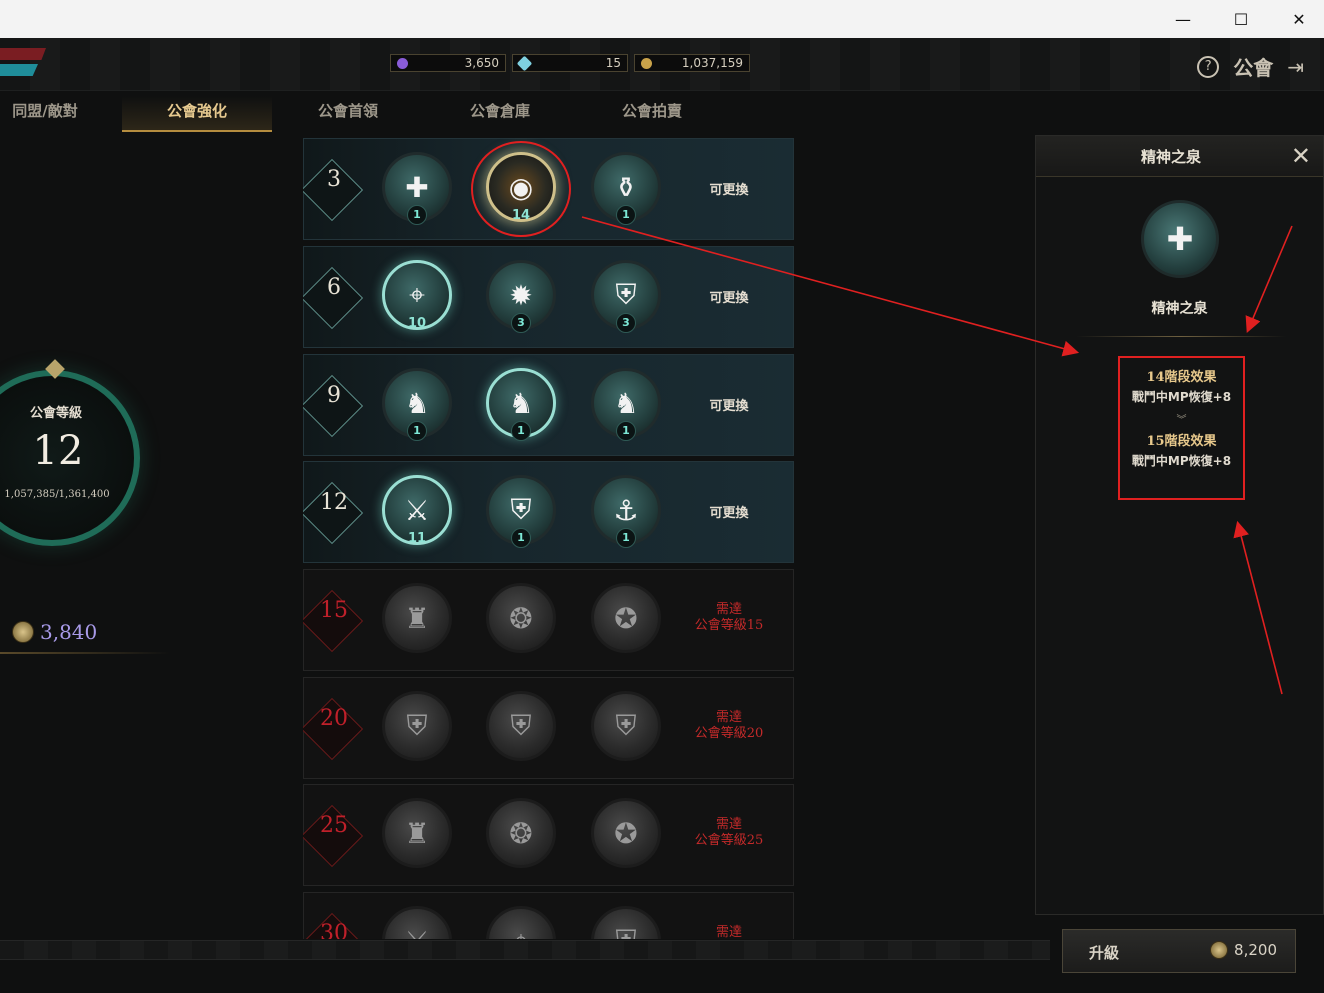 The width and height of the screenshot is (1324, 993). Describe the element at coordinates (334, 930) in the screenshot. I see `tier-level: 30` at that location.